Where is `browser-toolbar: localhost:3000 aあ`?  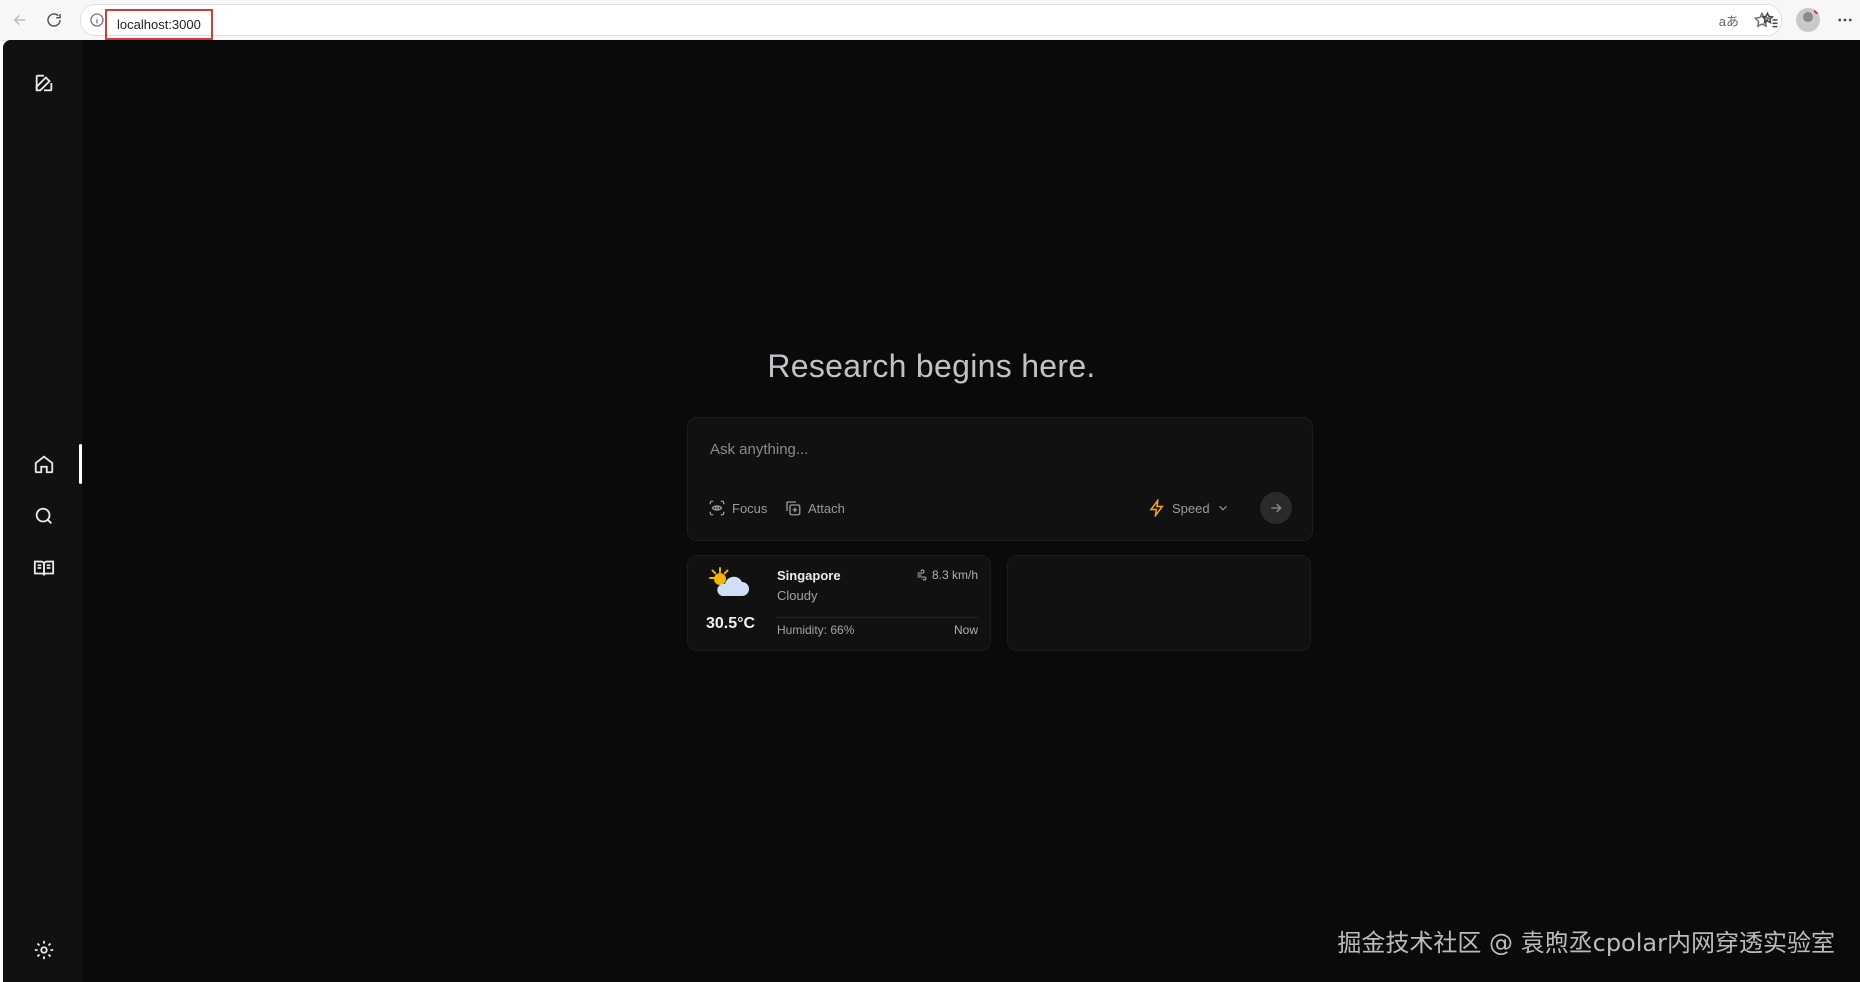 browser-toolbar: localhost:3000 aあ is located at coordinates (930, 20).